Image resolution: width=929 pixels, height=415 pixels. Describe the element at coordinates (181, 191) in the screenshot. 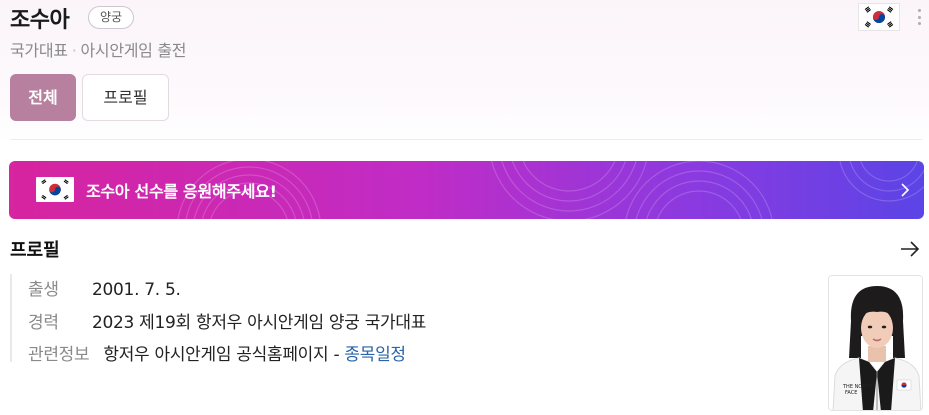

I see `banner-text: 조수아 선수를 응원해주세요!` at that location.